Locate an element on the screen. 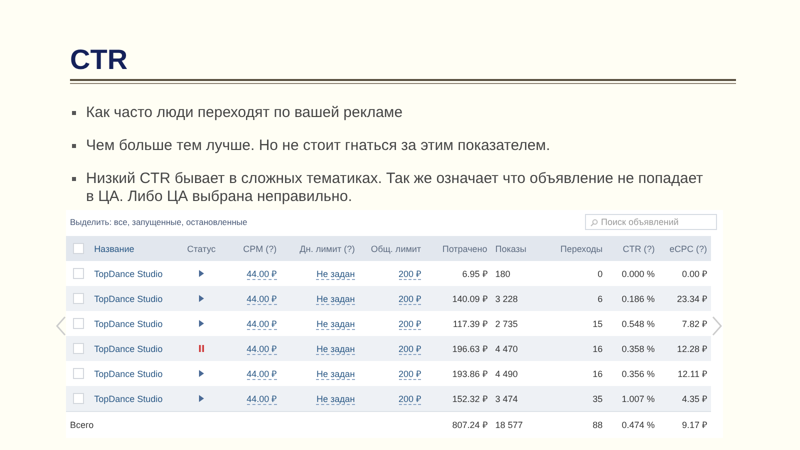 The height and width of the screenshot is (450, 800). pause-icon is located at coordinates (201, 348).